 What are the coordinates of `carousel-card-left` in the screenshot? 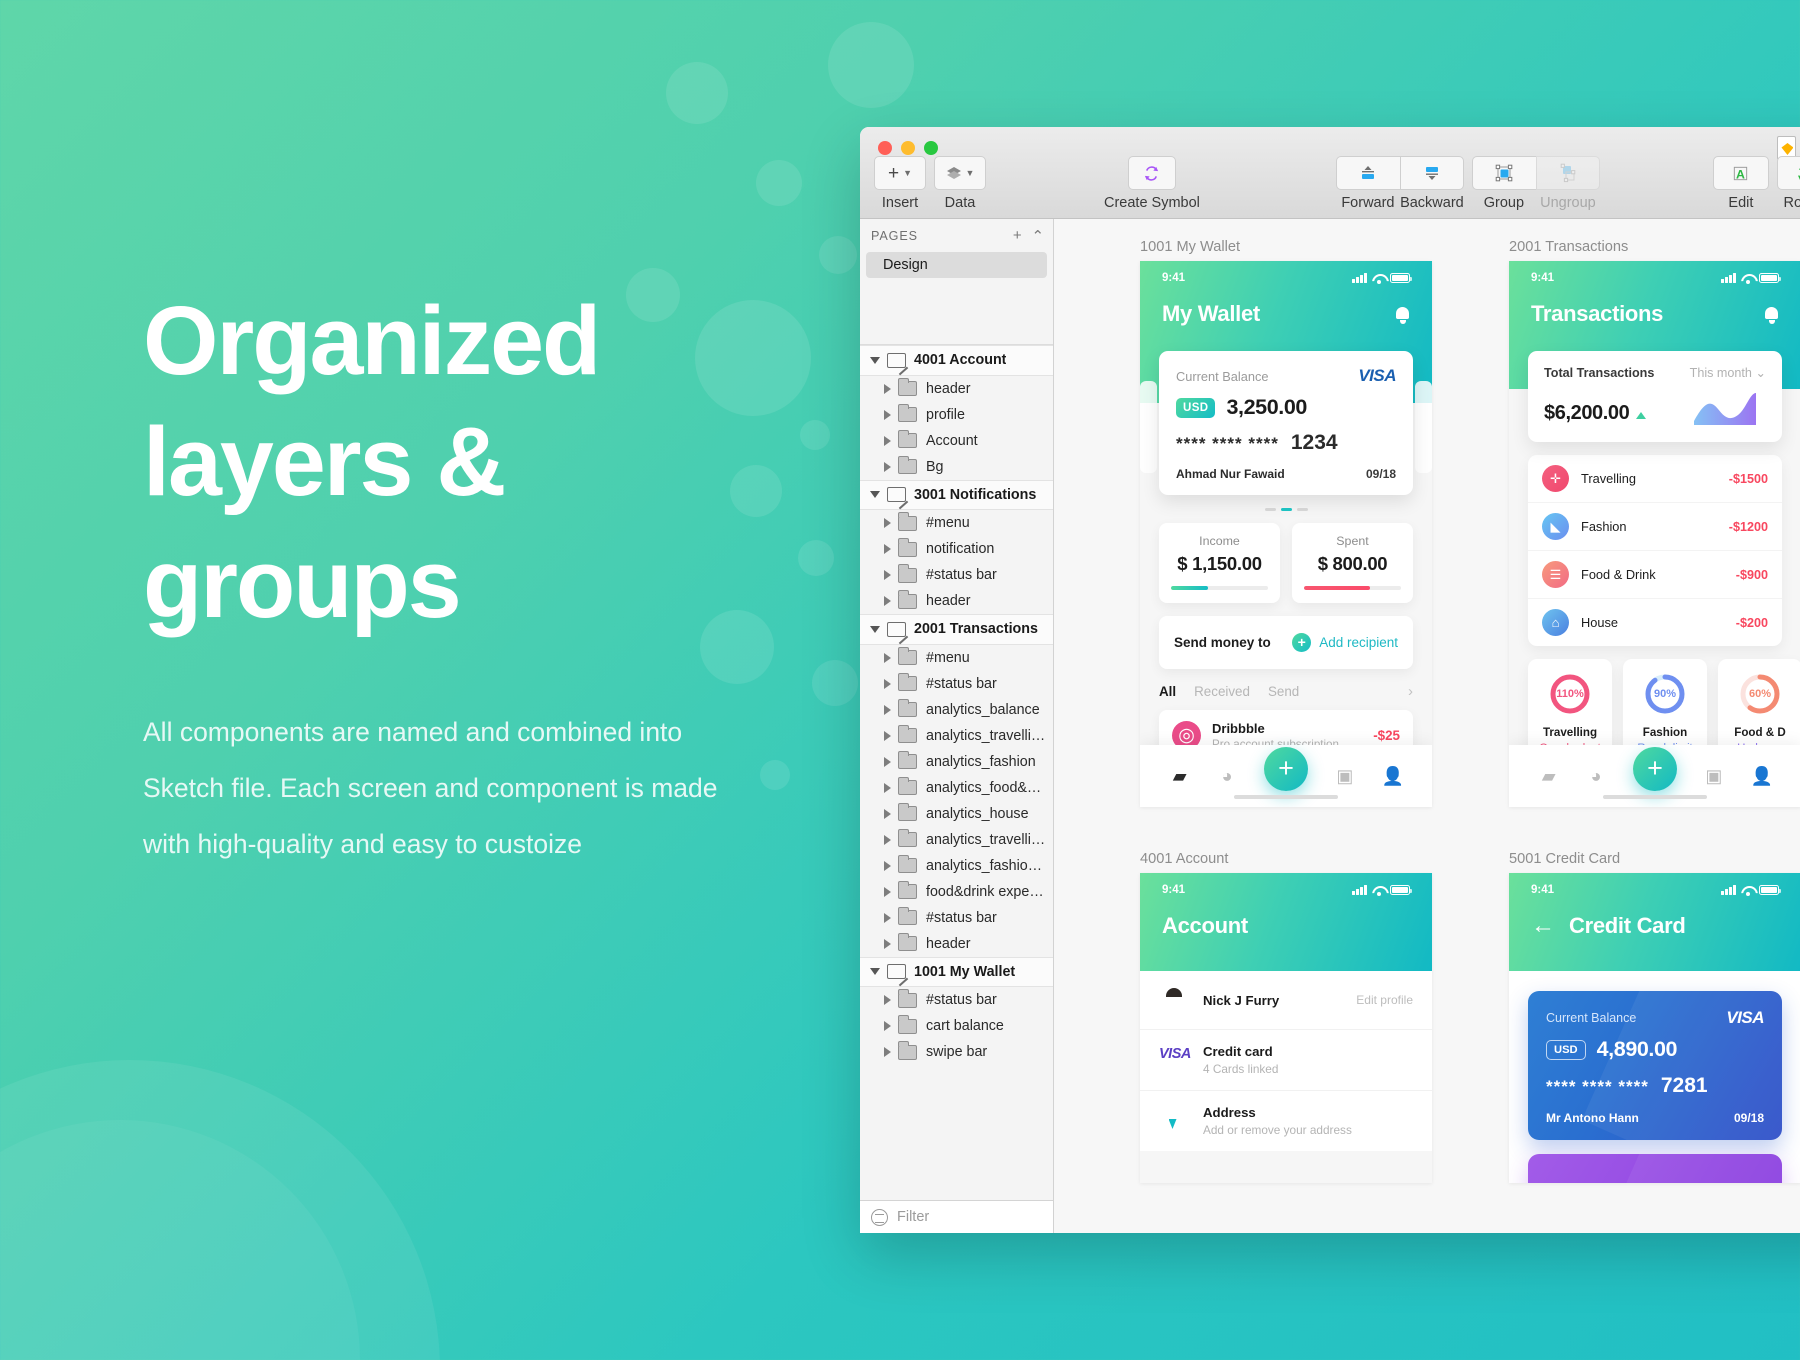 It's located at (1148, 427).